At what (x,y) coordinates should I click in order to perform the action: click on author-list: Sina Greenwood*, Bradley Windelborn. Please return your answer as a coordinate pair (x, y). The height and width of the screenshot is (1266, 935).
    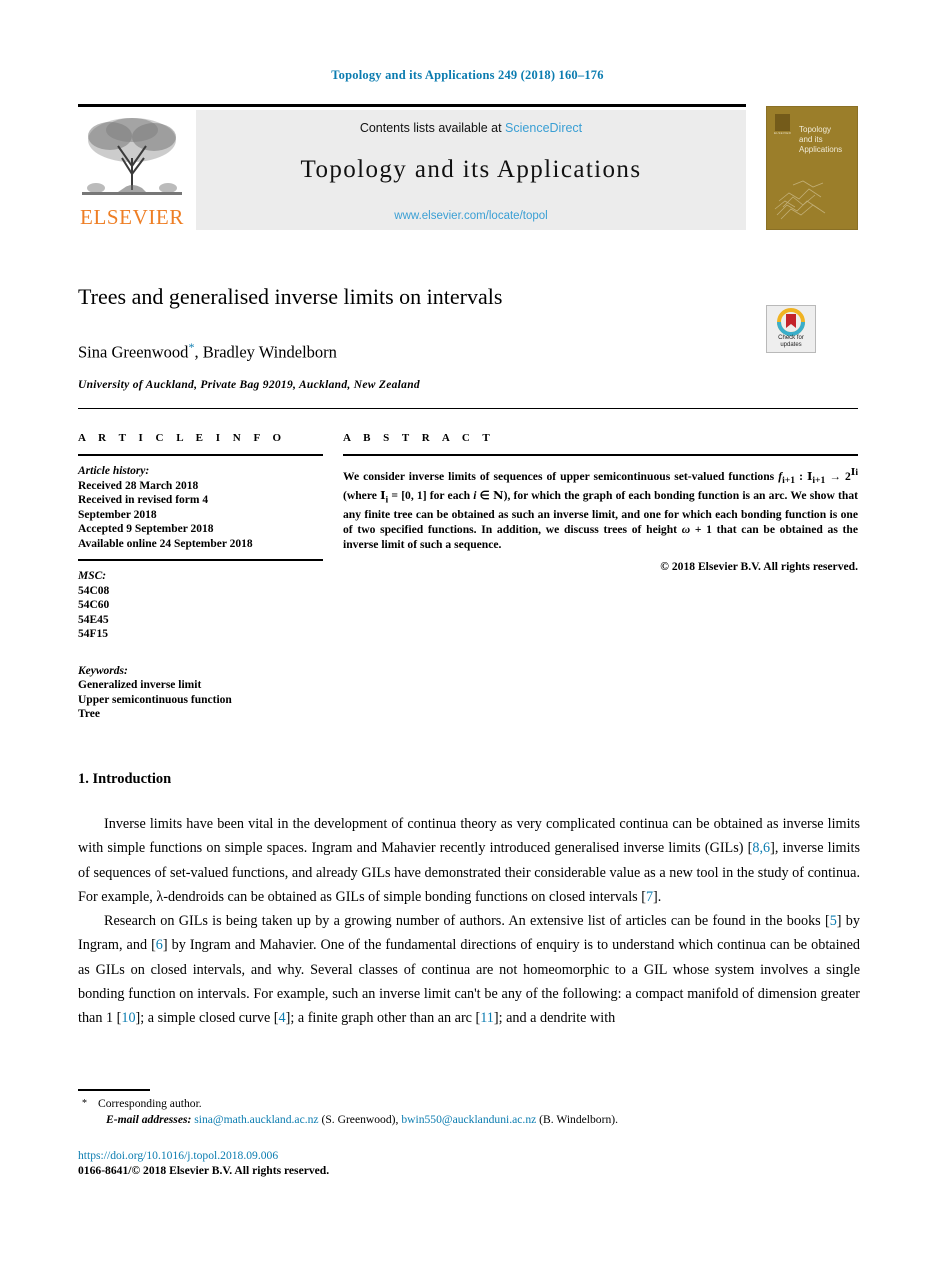
    Looking at the image, I should click on (468, 350).